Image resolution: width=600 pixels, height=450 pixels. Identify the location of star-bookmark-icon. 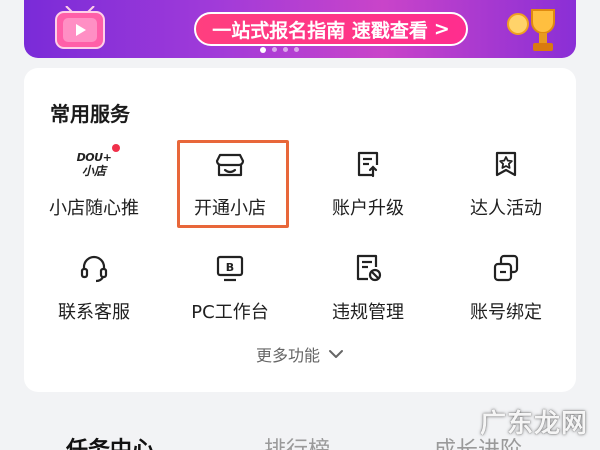
(506, 164).